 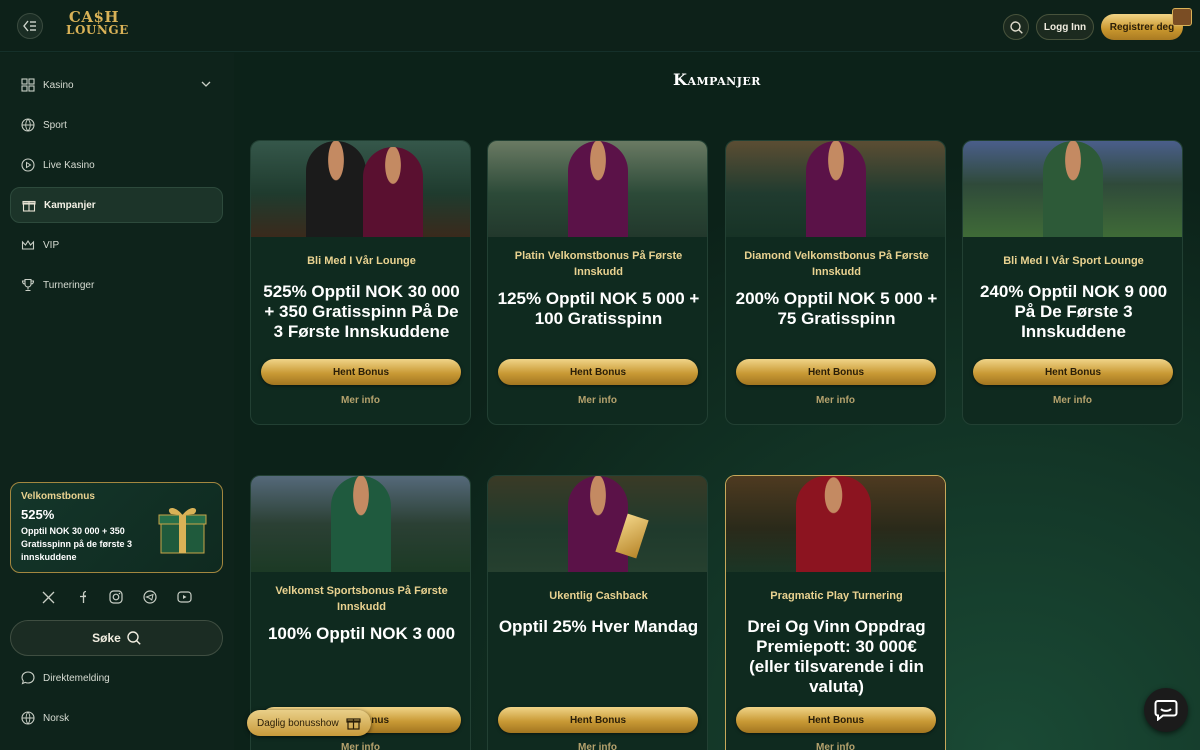 I want to click on menu-collapse-icon, so click(x=29, y=26).